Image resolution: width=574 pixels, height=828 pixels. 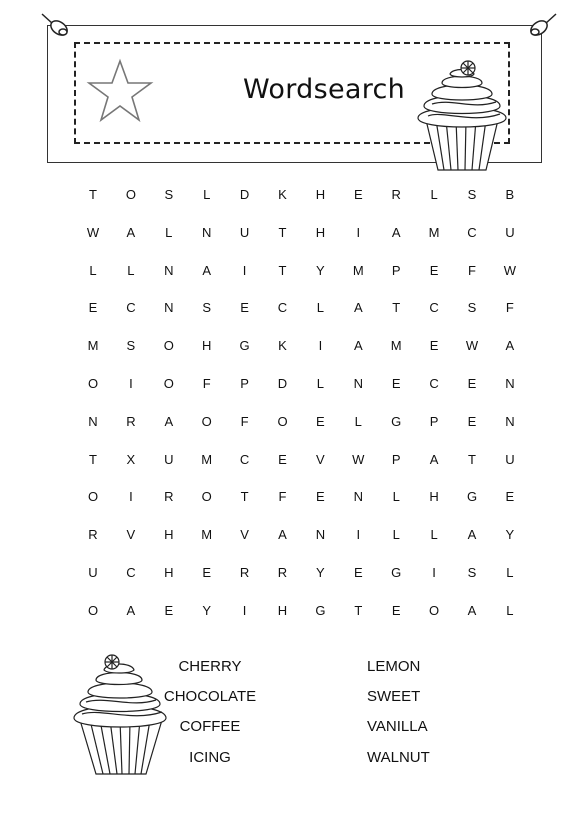 What do you see at coordinates (300, 466) in the screenshot?
I see `grid-row: TXUMCEVWPATU` at bounding box center [300, 466].